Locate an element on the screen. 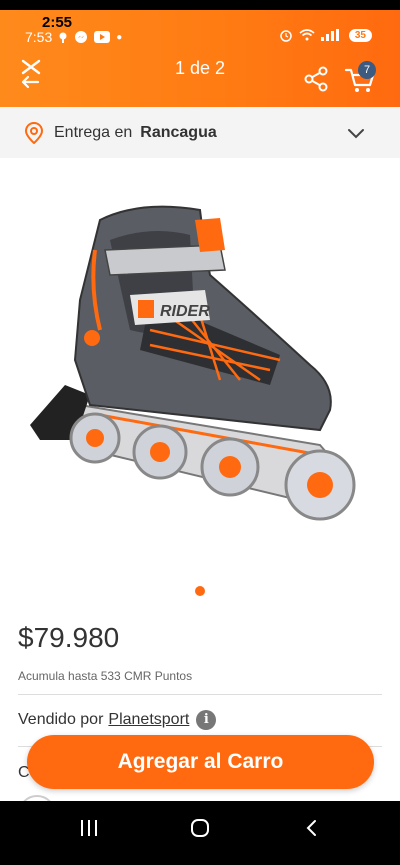 Image resolution: width=400 pixels, height=865 pixels. inner-status-bar: 7:53 ● is located at coordinates (73, 37).